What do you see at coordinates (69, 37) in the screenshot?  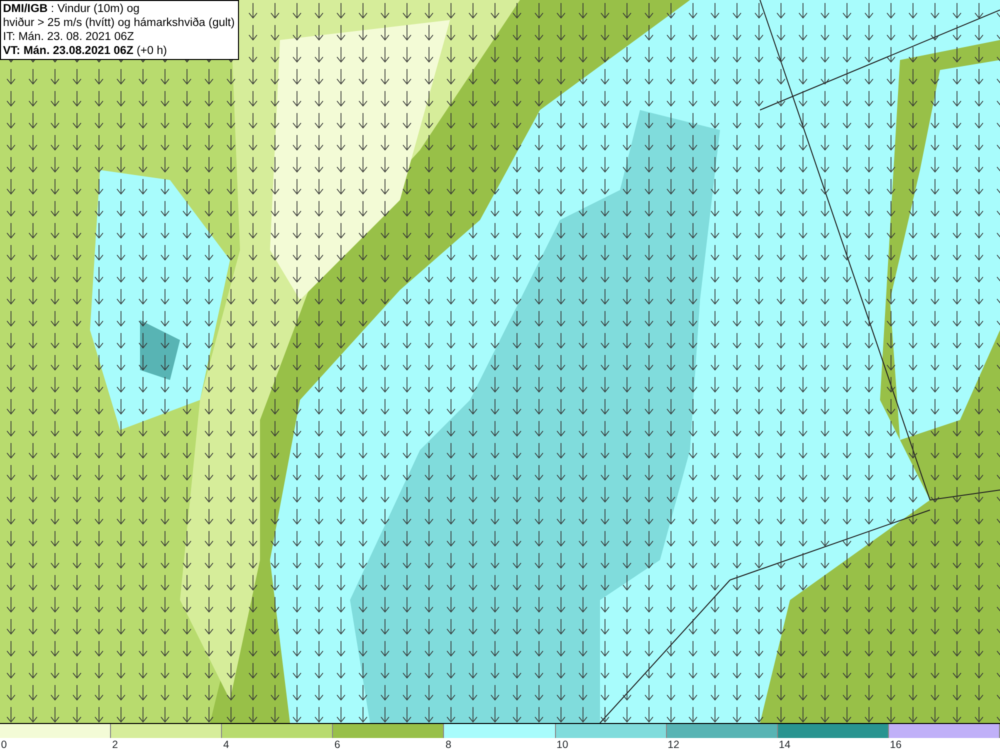 I see `title-line: IT: Mán. 23. 08. 2021 06Z` at bounding box center [69, 37].